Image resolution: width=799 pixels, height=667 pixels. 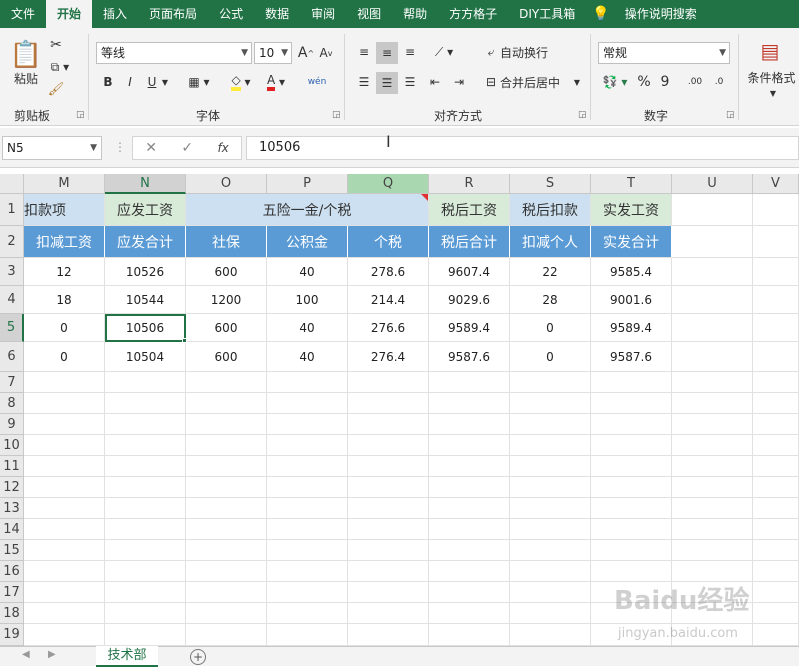 I want to click on font-name-select: 等线 ▼, so click(x=174, y=53).